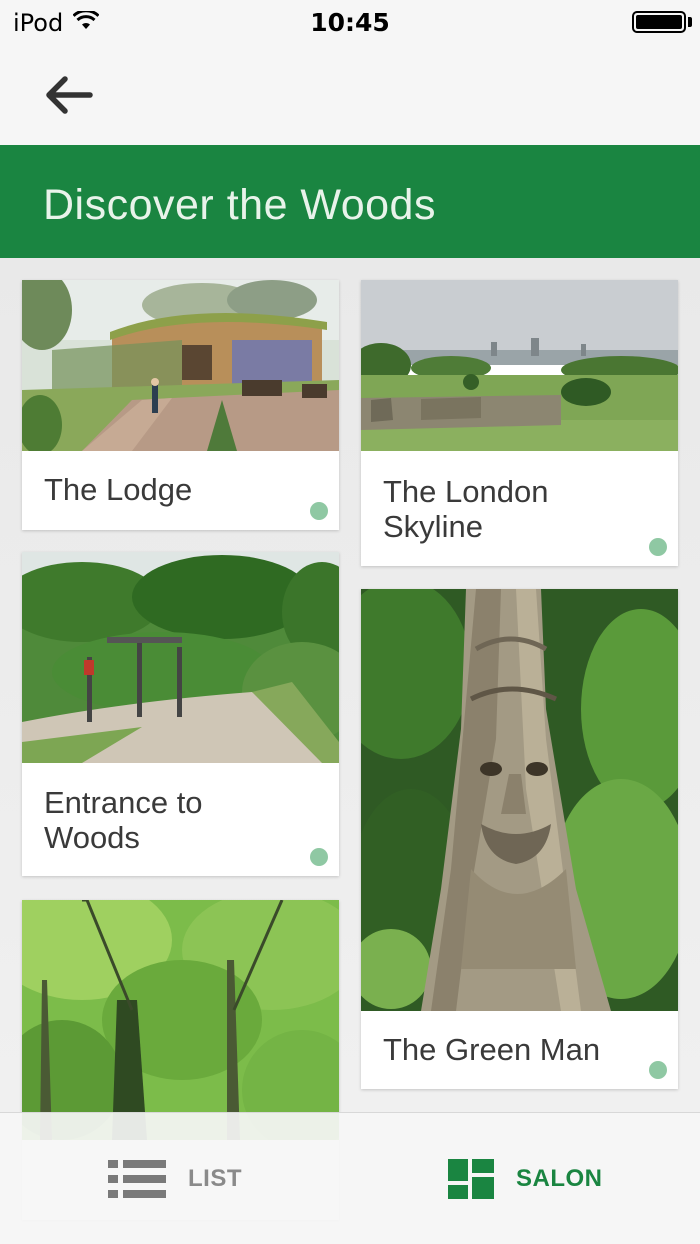 This screenshot has width=700, height=1244. What do you see at coordinates (180, 365) in the screenshot?
I see `lodge-image` at bounding box center [180, 365].